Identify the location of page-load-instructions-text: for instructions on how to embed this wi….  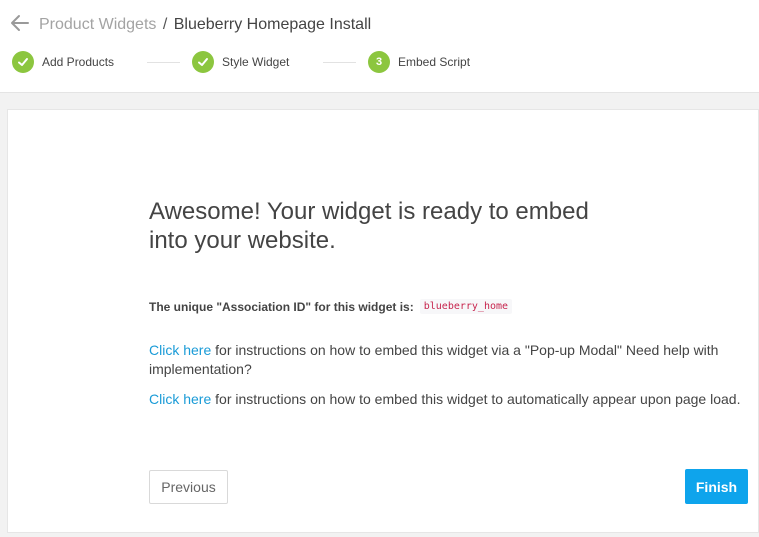
(476, 399).